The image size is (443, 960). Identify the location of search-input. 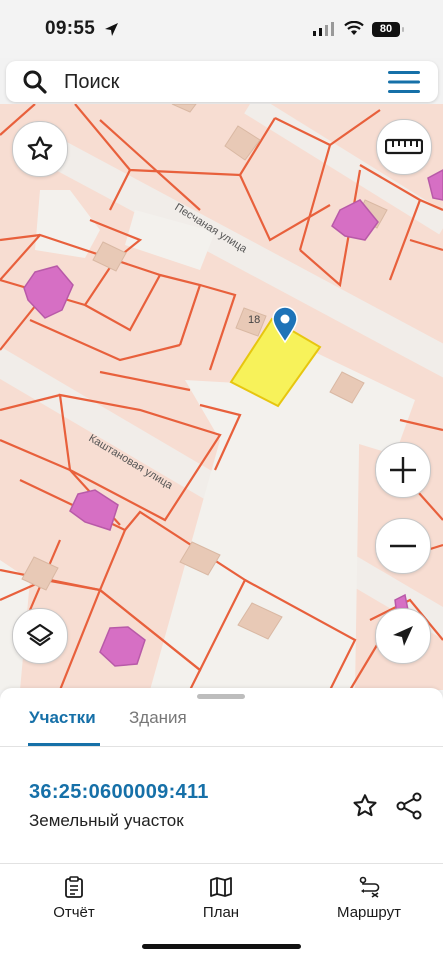
(214, 82).